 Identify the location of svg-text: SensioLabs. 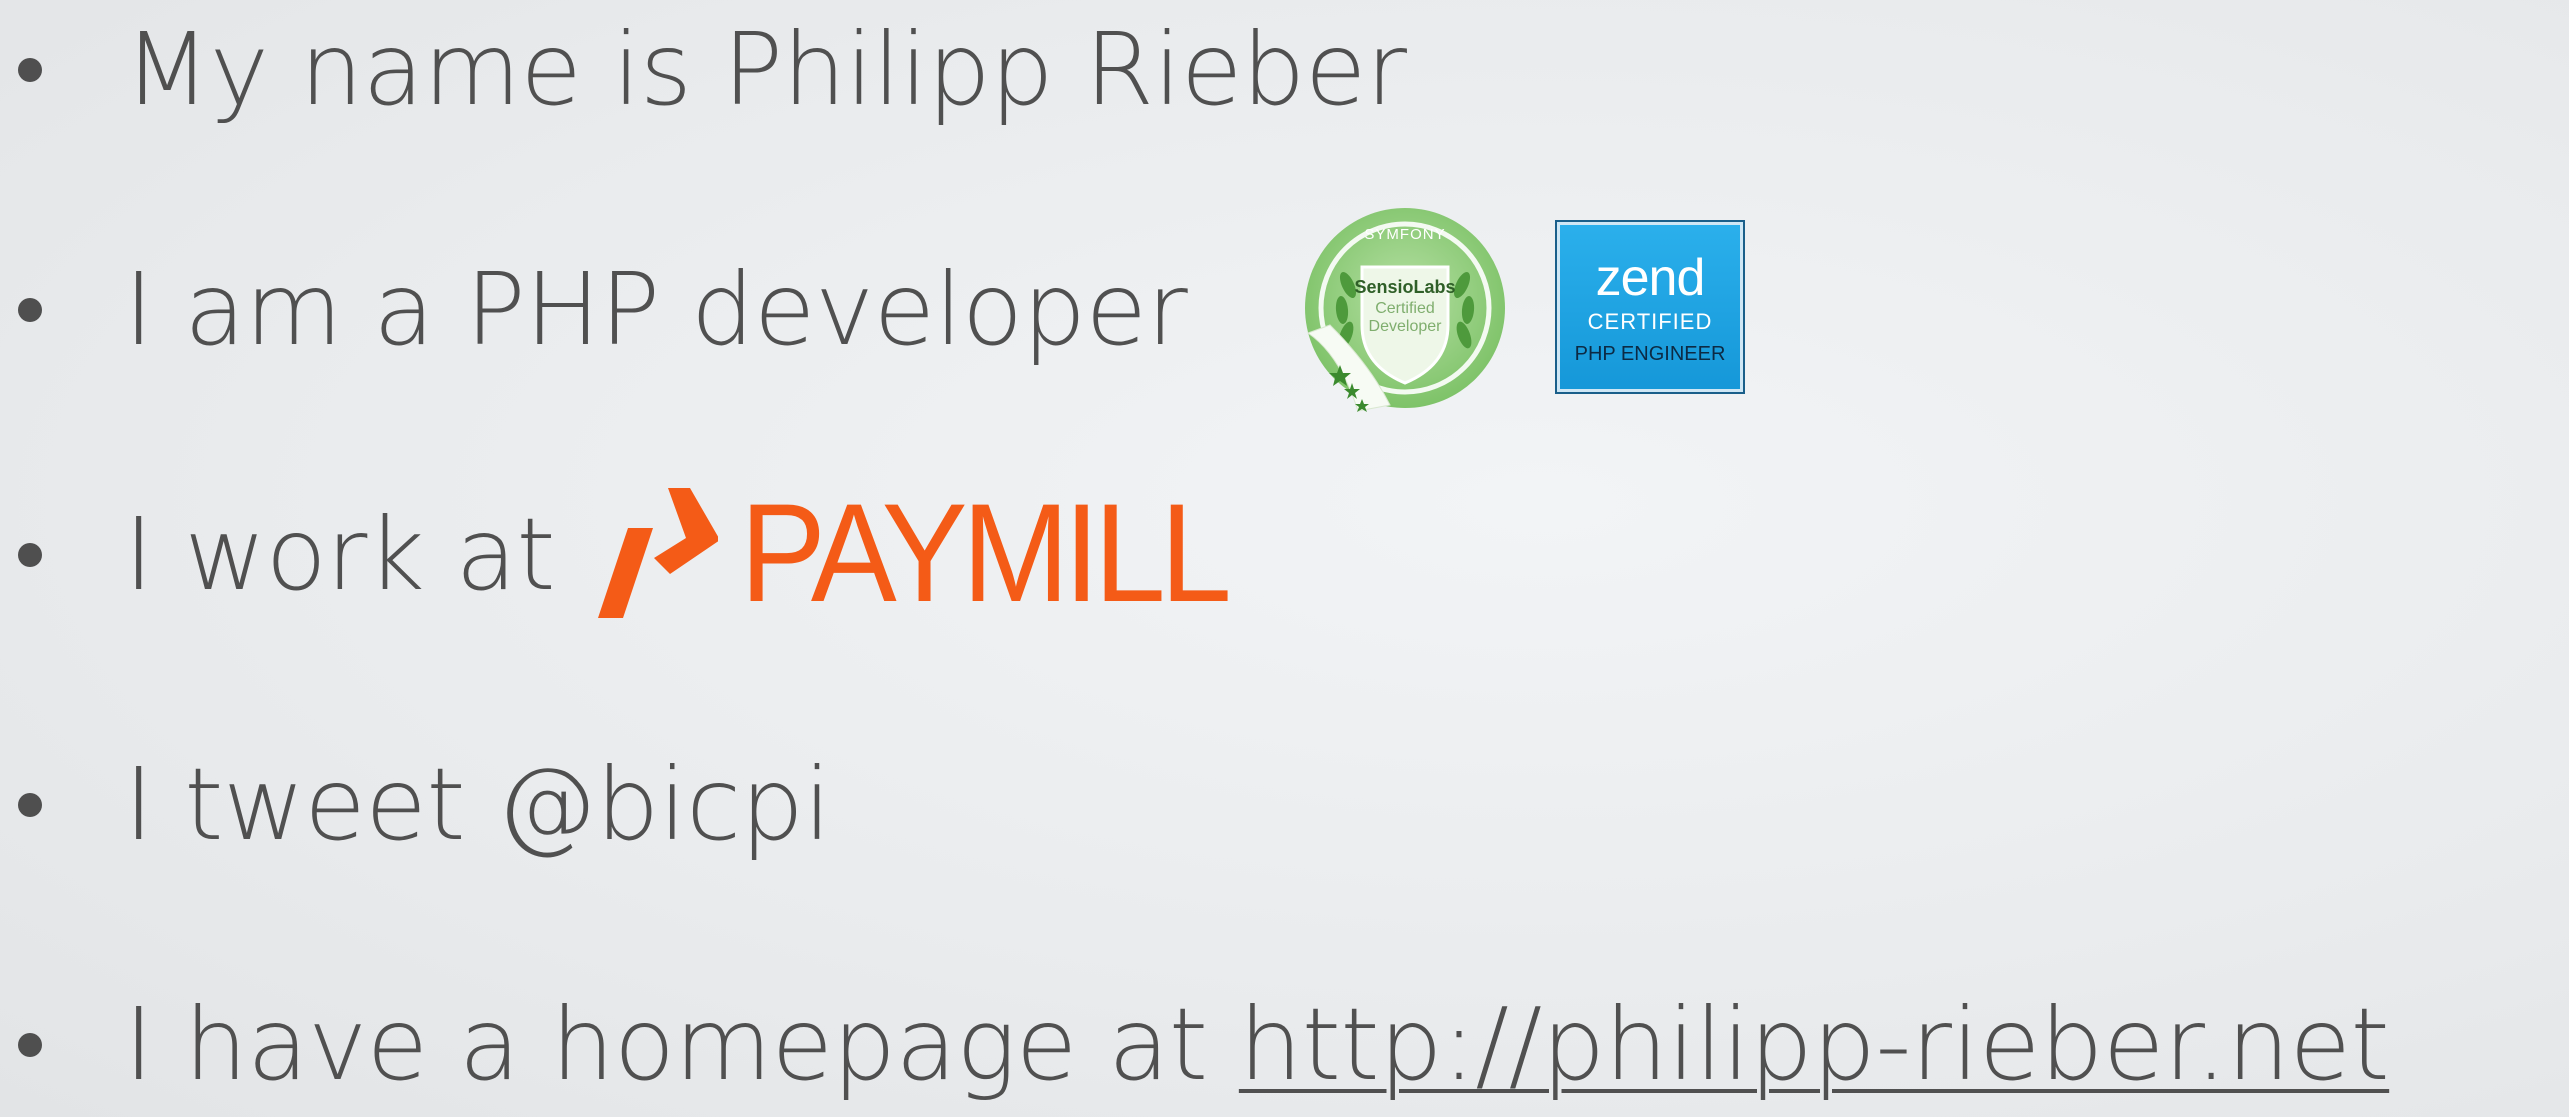
(1404, 287).